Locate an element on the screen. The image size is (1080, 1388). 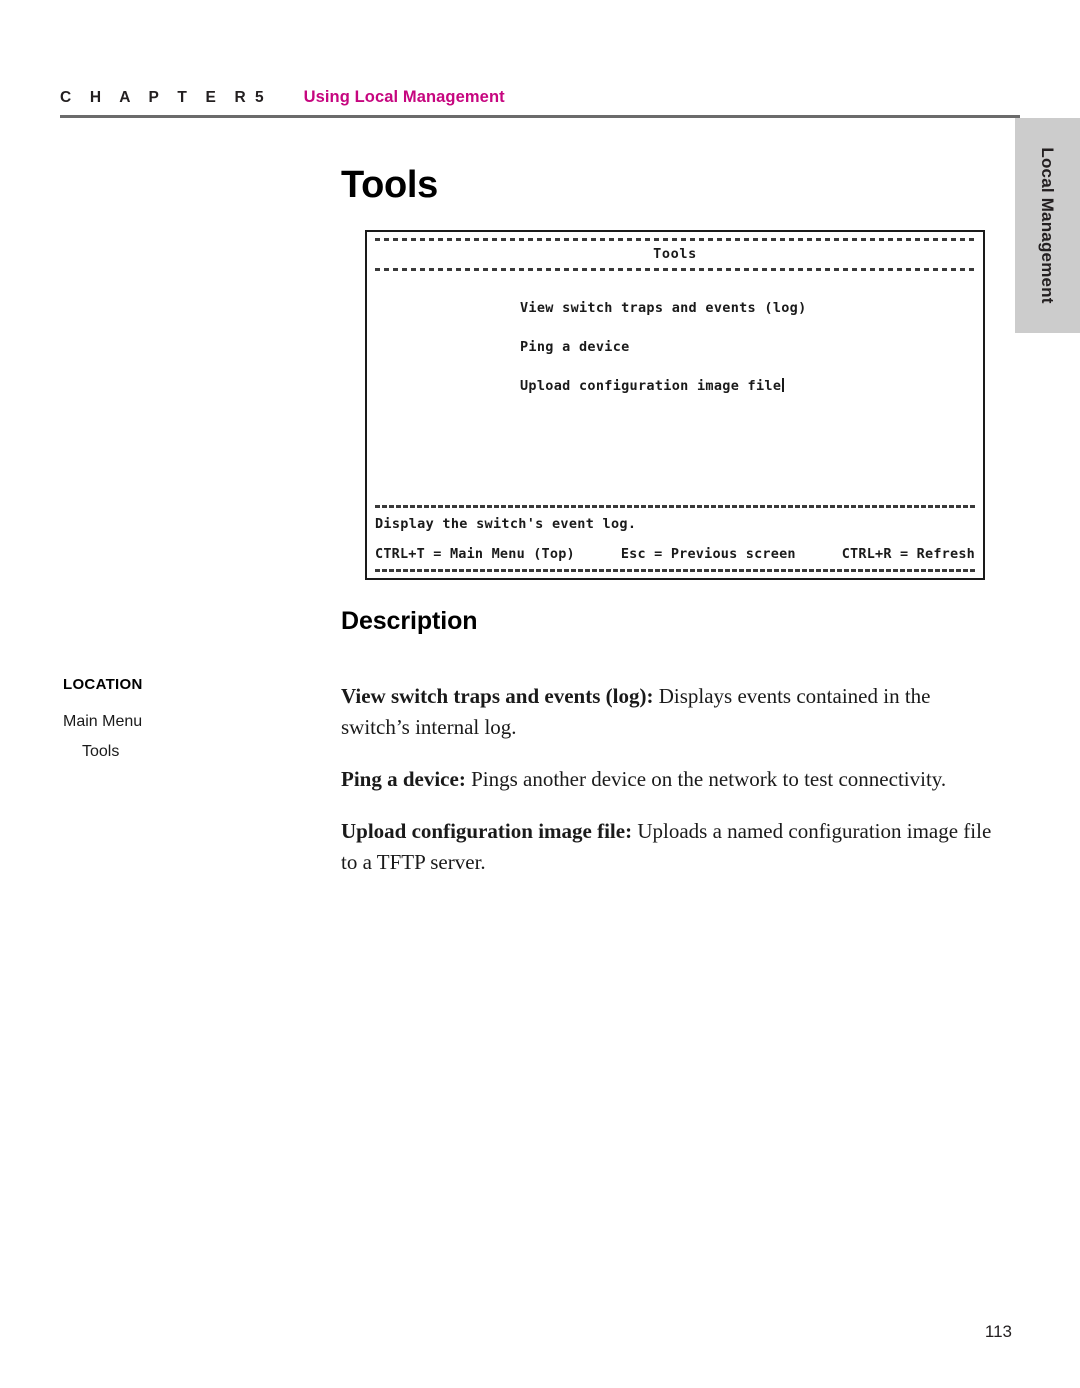
terminal-menu-row: View switch traps and events (log) is located at coordinates (747, 316).